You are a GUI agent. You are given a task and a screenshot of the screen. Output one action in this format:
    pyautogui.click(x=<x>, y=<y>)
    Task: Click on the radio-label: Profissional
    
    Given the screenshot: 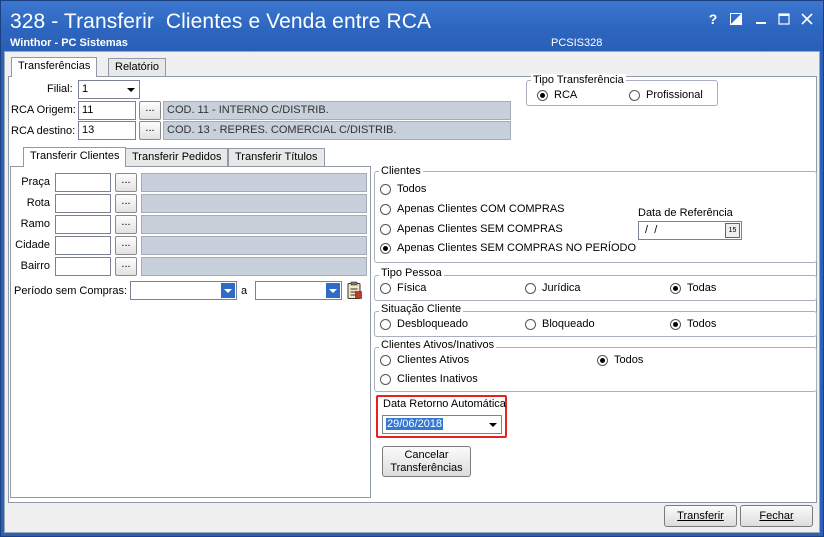 What is the action you would take?
    pyautogui.click(x=674, y=95)
    